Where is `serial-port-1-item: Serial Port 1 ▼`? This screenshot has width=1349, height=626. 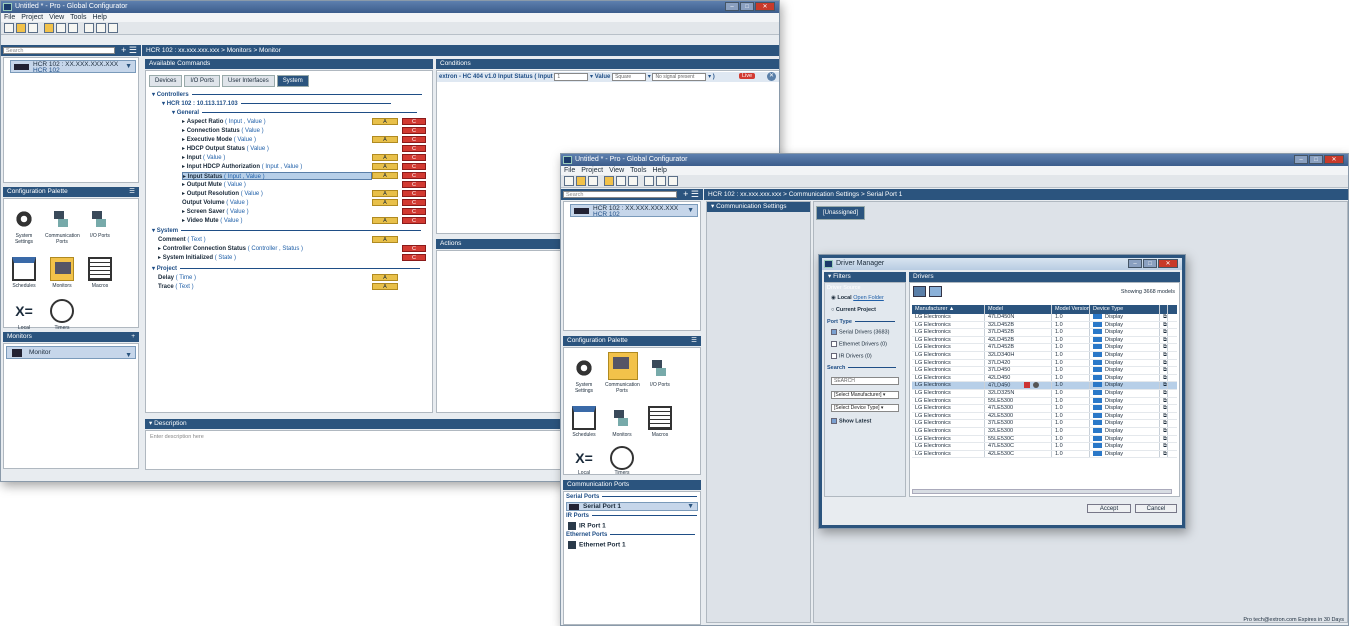
serial-port-1-item: Serial Port 1 ▼ is located at coordinates (632, 506).